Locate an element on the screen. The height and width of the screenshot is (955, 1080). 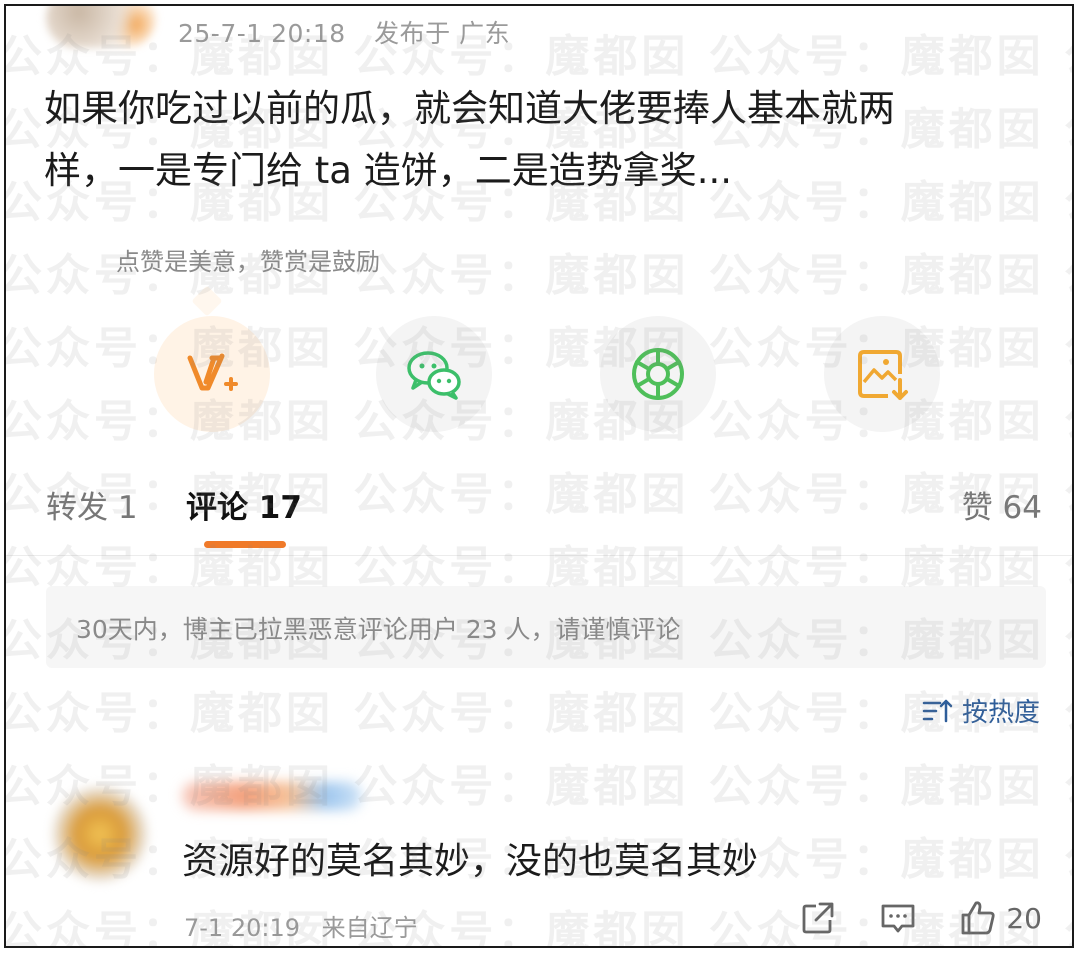
post-author-avatar is located at coordinates (101, 27).